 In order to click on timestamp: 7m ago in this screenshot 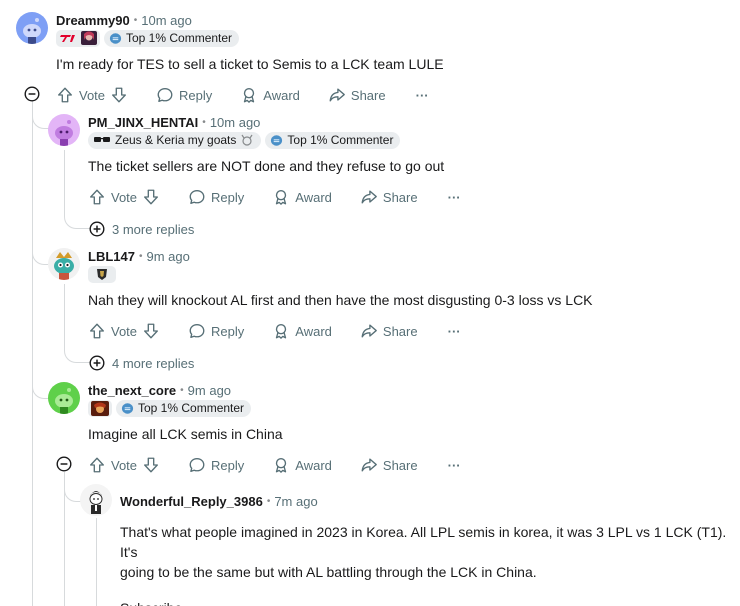, I will do `click(295, 501)`.